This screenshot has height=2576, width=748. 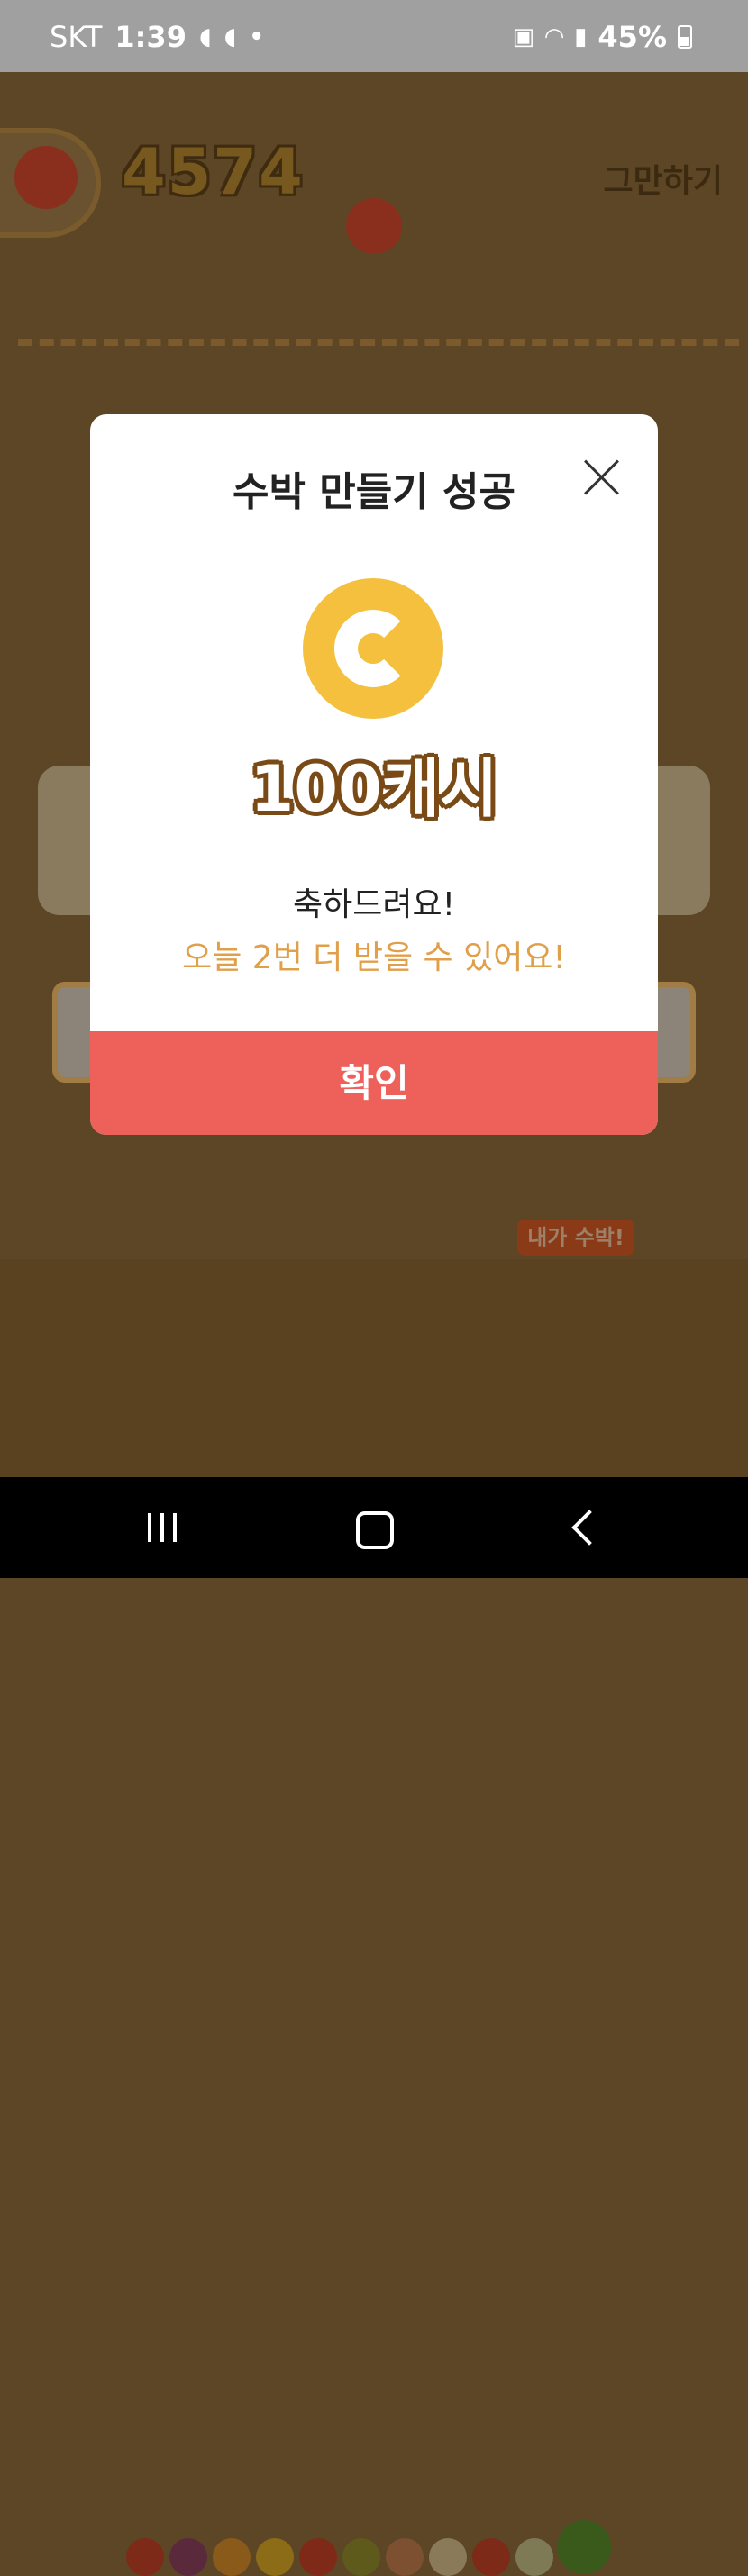 What do you see at coordinates (76, 37) in the screenshot?
I see `carrier-label: SKT` at bounding box center [76, 37].